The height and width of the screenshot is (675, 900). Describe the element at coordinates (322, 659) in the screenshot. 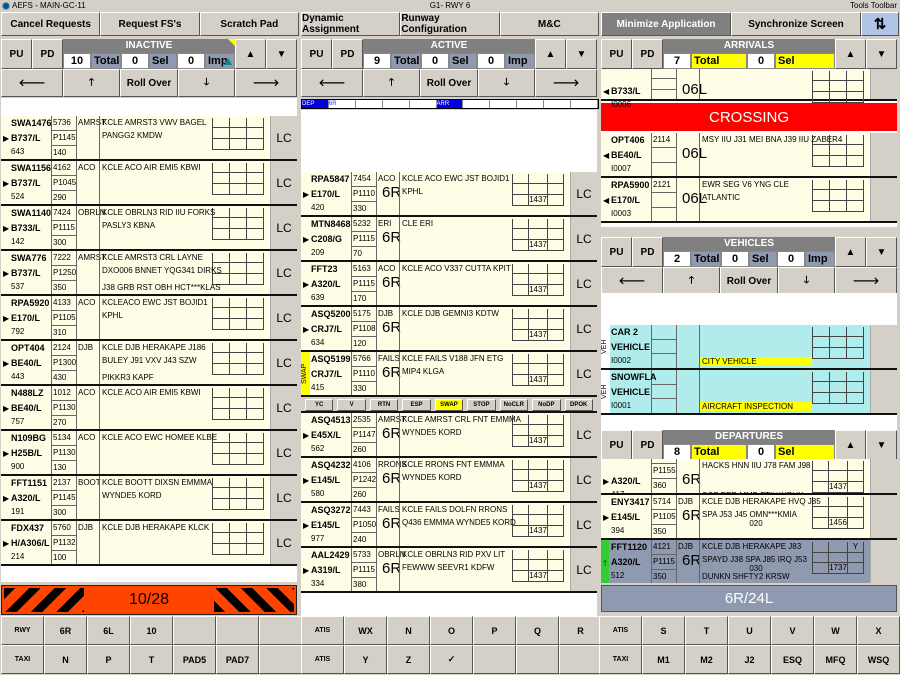

I see `key-atis-button: ATIS` at that location.